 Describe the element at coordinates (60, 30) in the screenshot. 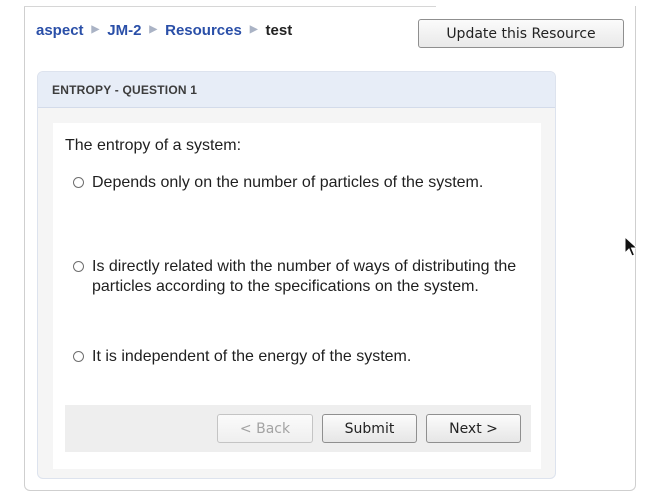

I see `breadcrumb-link-aspect: aspect` at that location.